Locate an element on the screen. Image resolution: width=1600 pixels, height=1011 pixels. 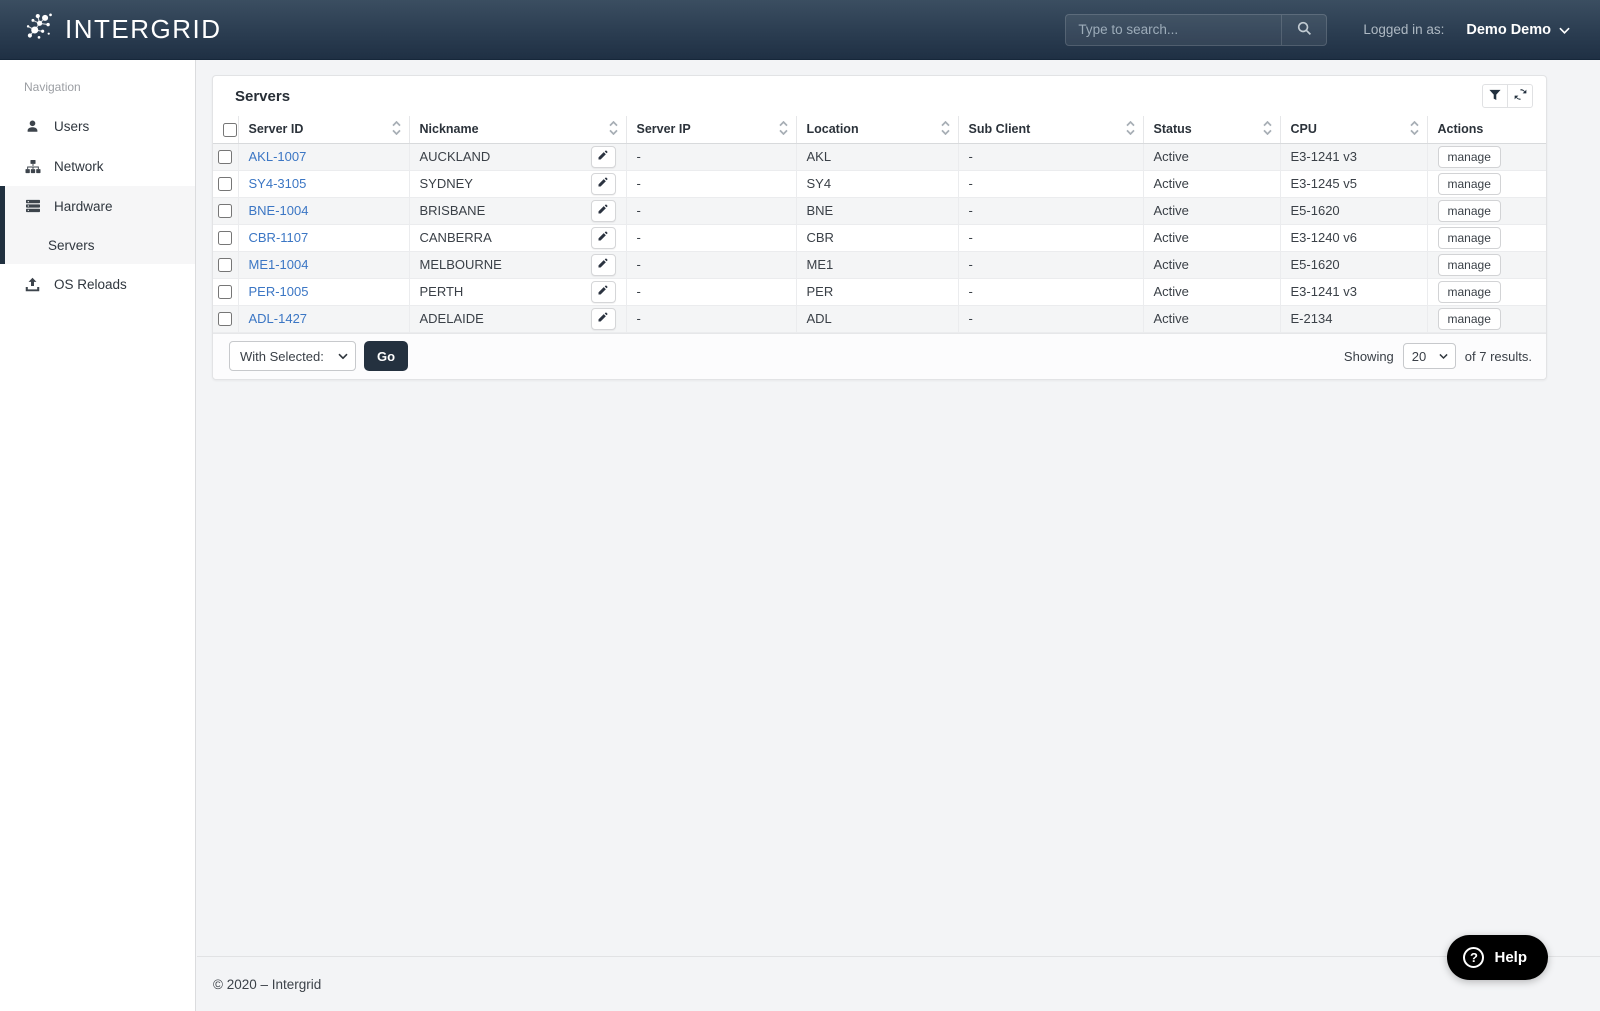
server-id-link: BNE-1004 is located at coordinates (279, 210).